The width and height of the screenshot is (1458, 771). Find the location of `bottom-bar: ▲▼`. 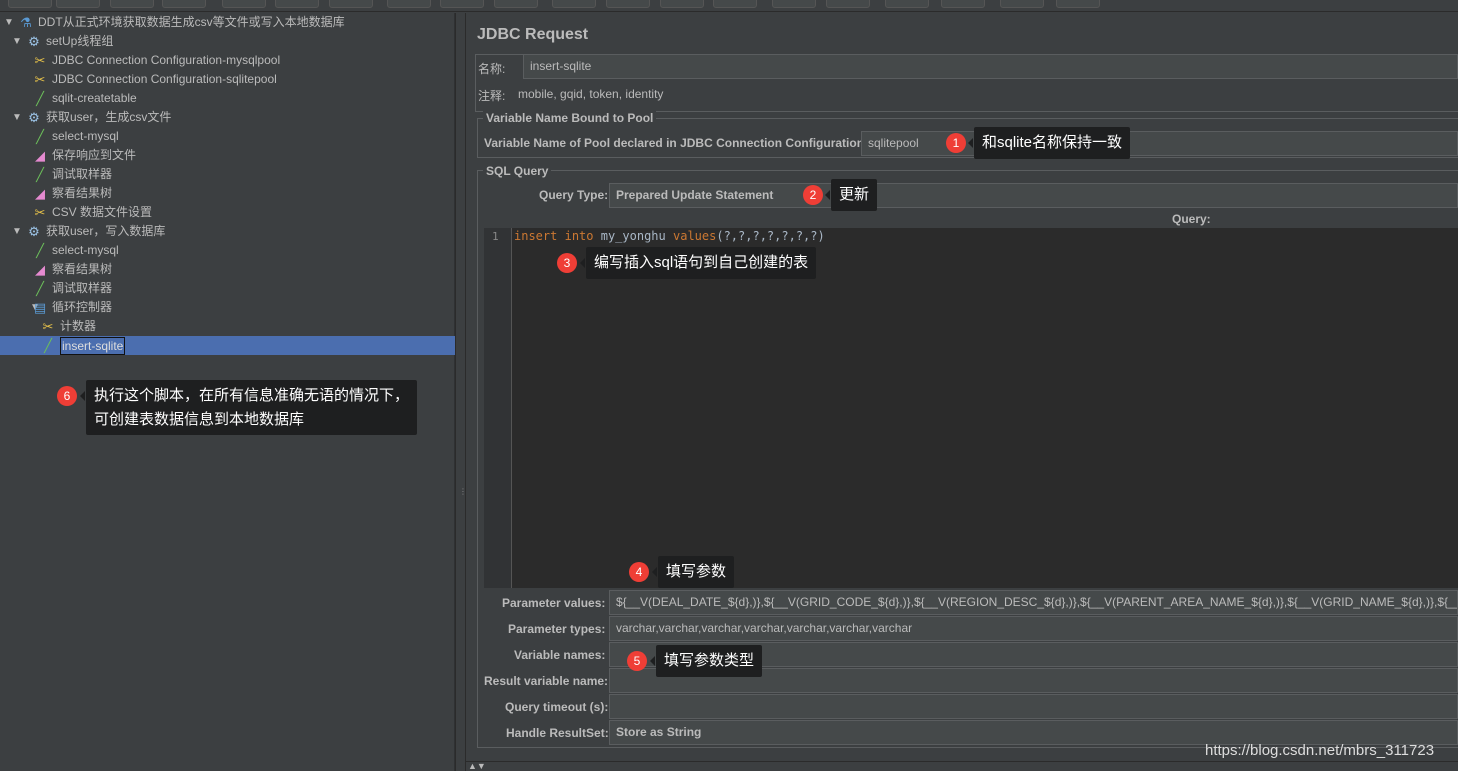

bottom-bar: ▲▼ is located at coordinates (962, 766).